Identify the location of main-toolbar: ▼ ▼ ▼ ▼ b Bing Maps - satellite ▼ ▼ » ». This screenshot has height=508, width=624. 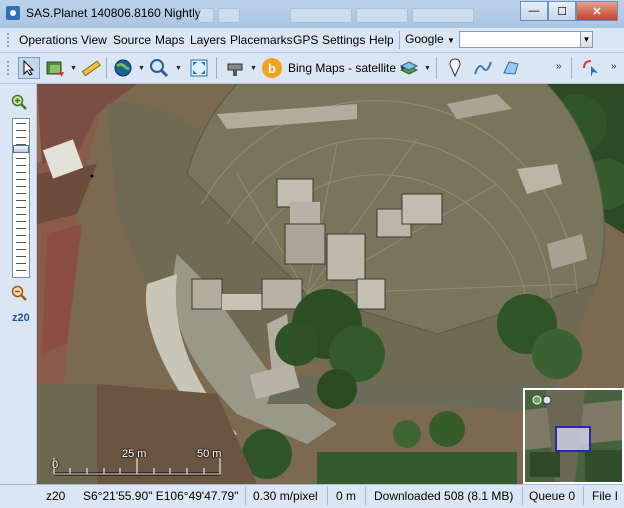
(312, 68).